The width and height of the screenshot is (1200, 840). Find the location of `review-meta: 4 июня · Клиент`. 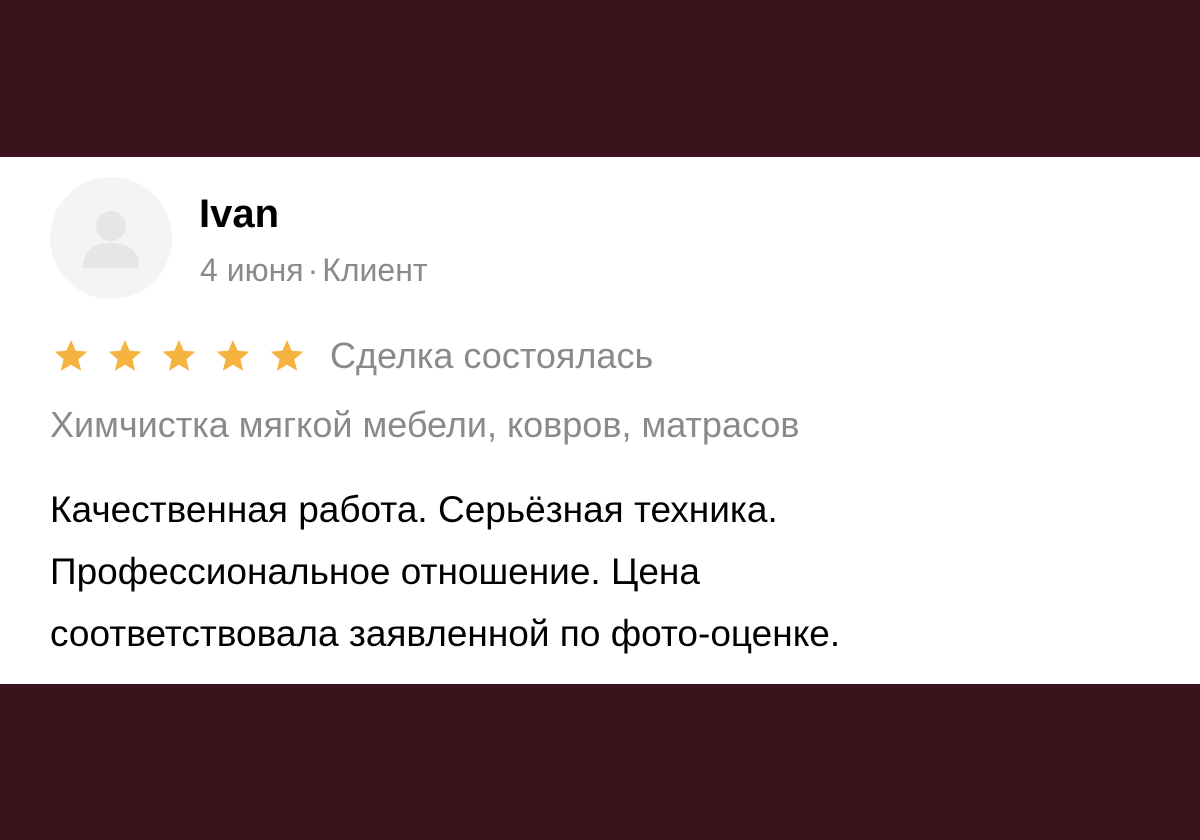

review-meta: 4 июня · Клиент is located at coordinates (314, 270).